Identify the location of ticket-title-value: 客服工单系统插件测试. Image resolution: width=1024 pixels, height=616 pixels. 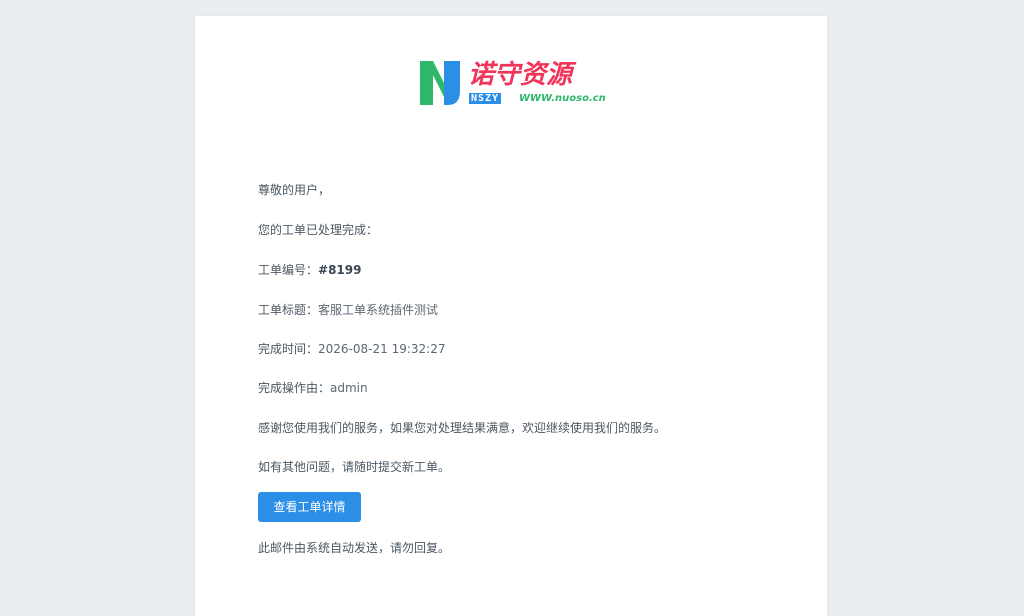
(378, 310).